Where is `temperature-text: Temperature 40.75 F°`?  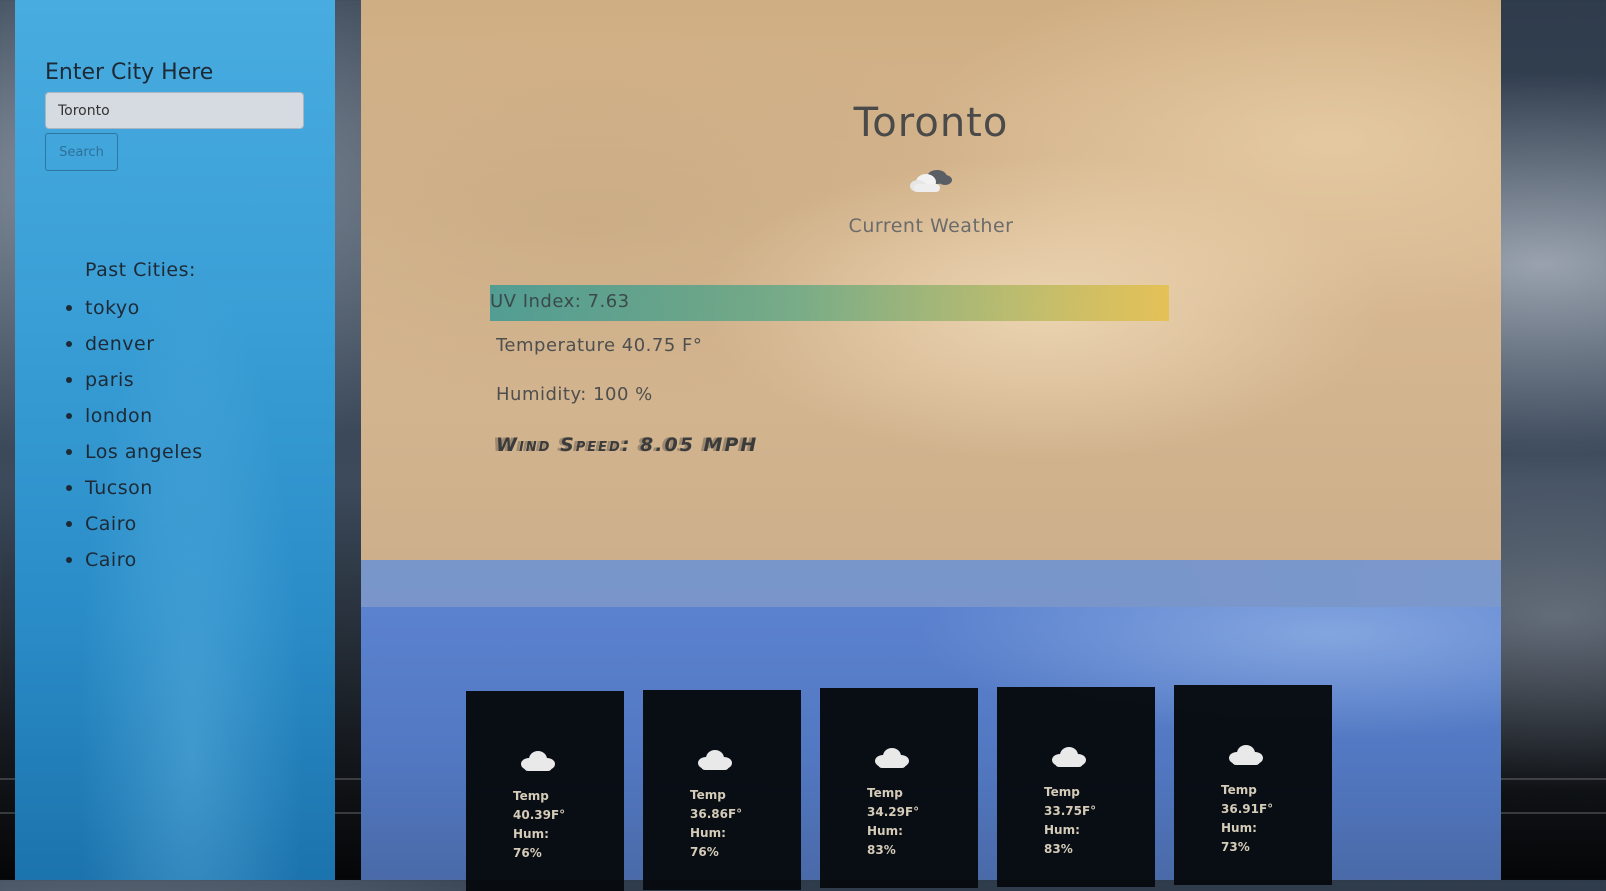 temperature-text: Temperature 40.75 F° is located at coordinates (599, 345).